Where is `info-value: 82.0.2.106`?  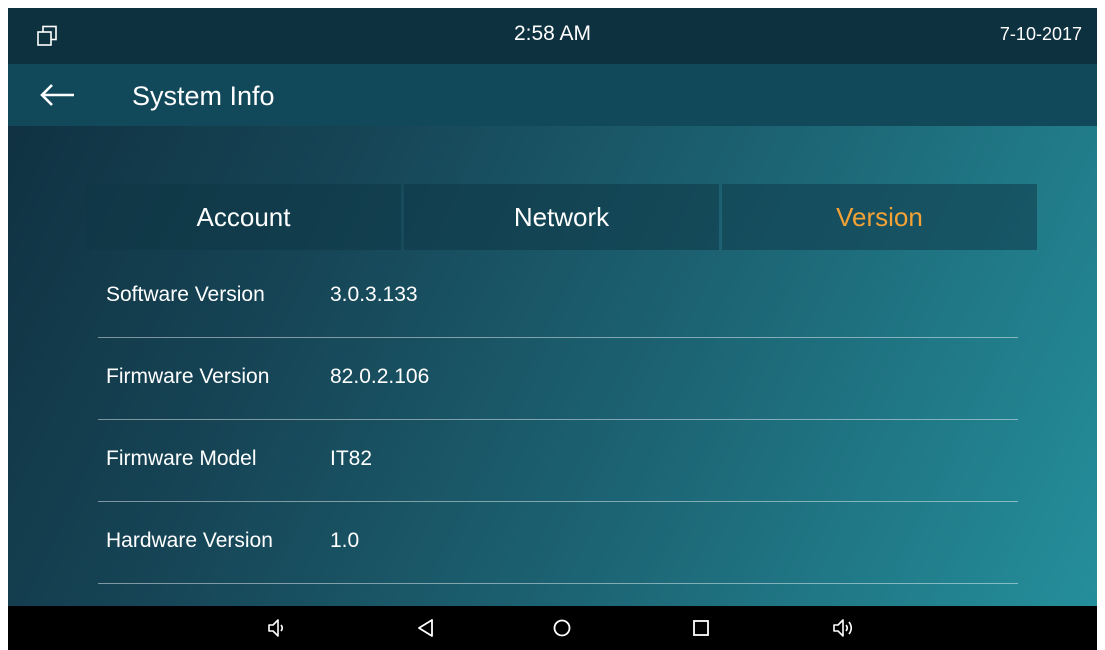
info-value: 82.0.2.106 is located at coordinates (380, 376).